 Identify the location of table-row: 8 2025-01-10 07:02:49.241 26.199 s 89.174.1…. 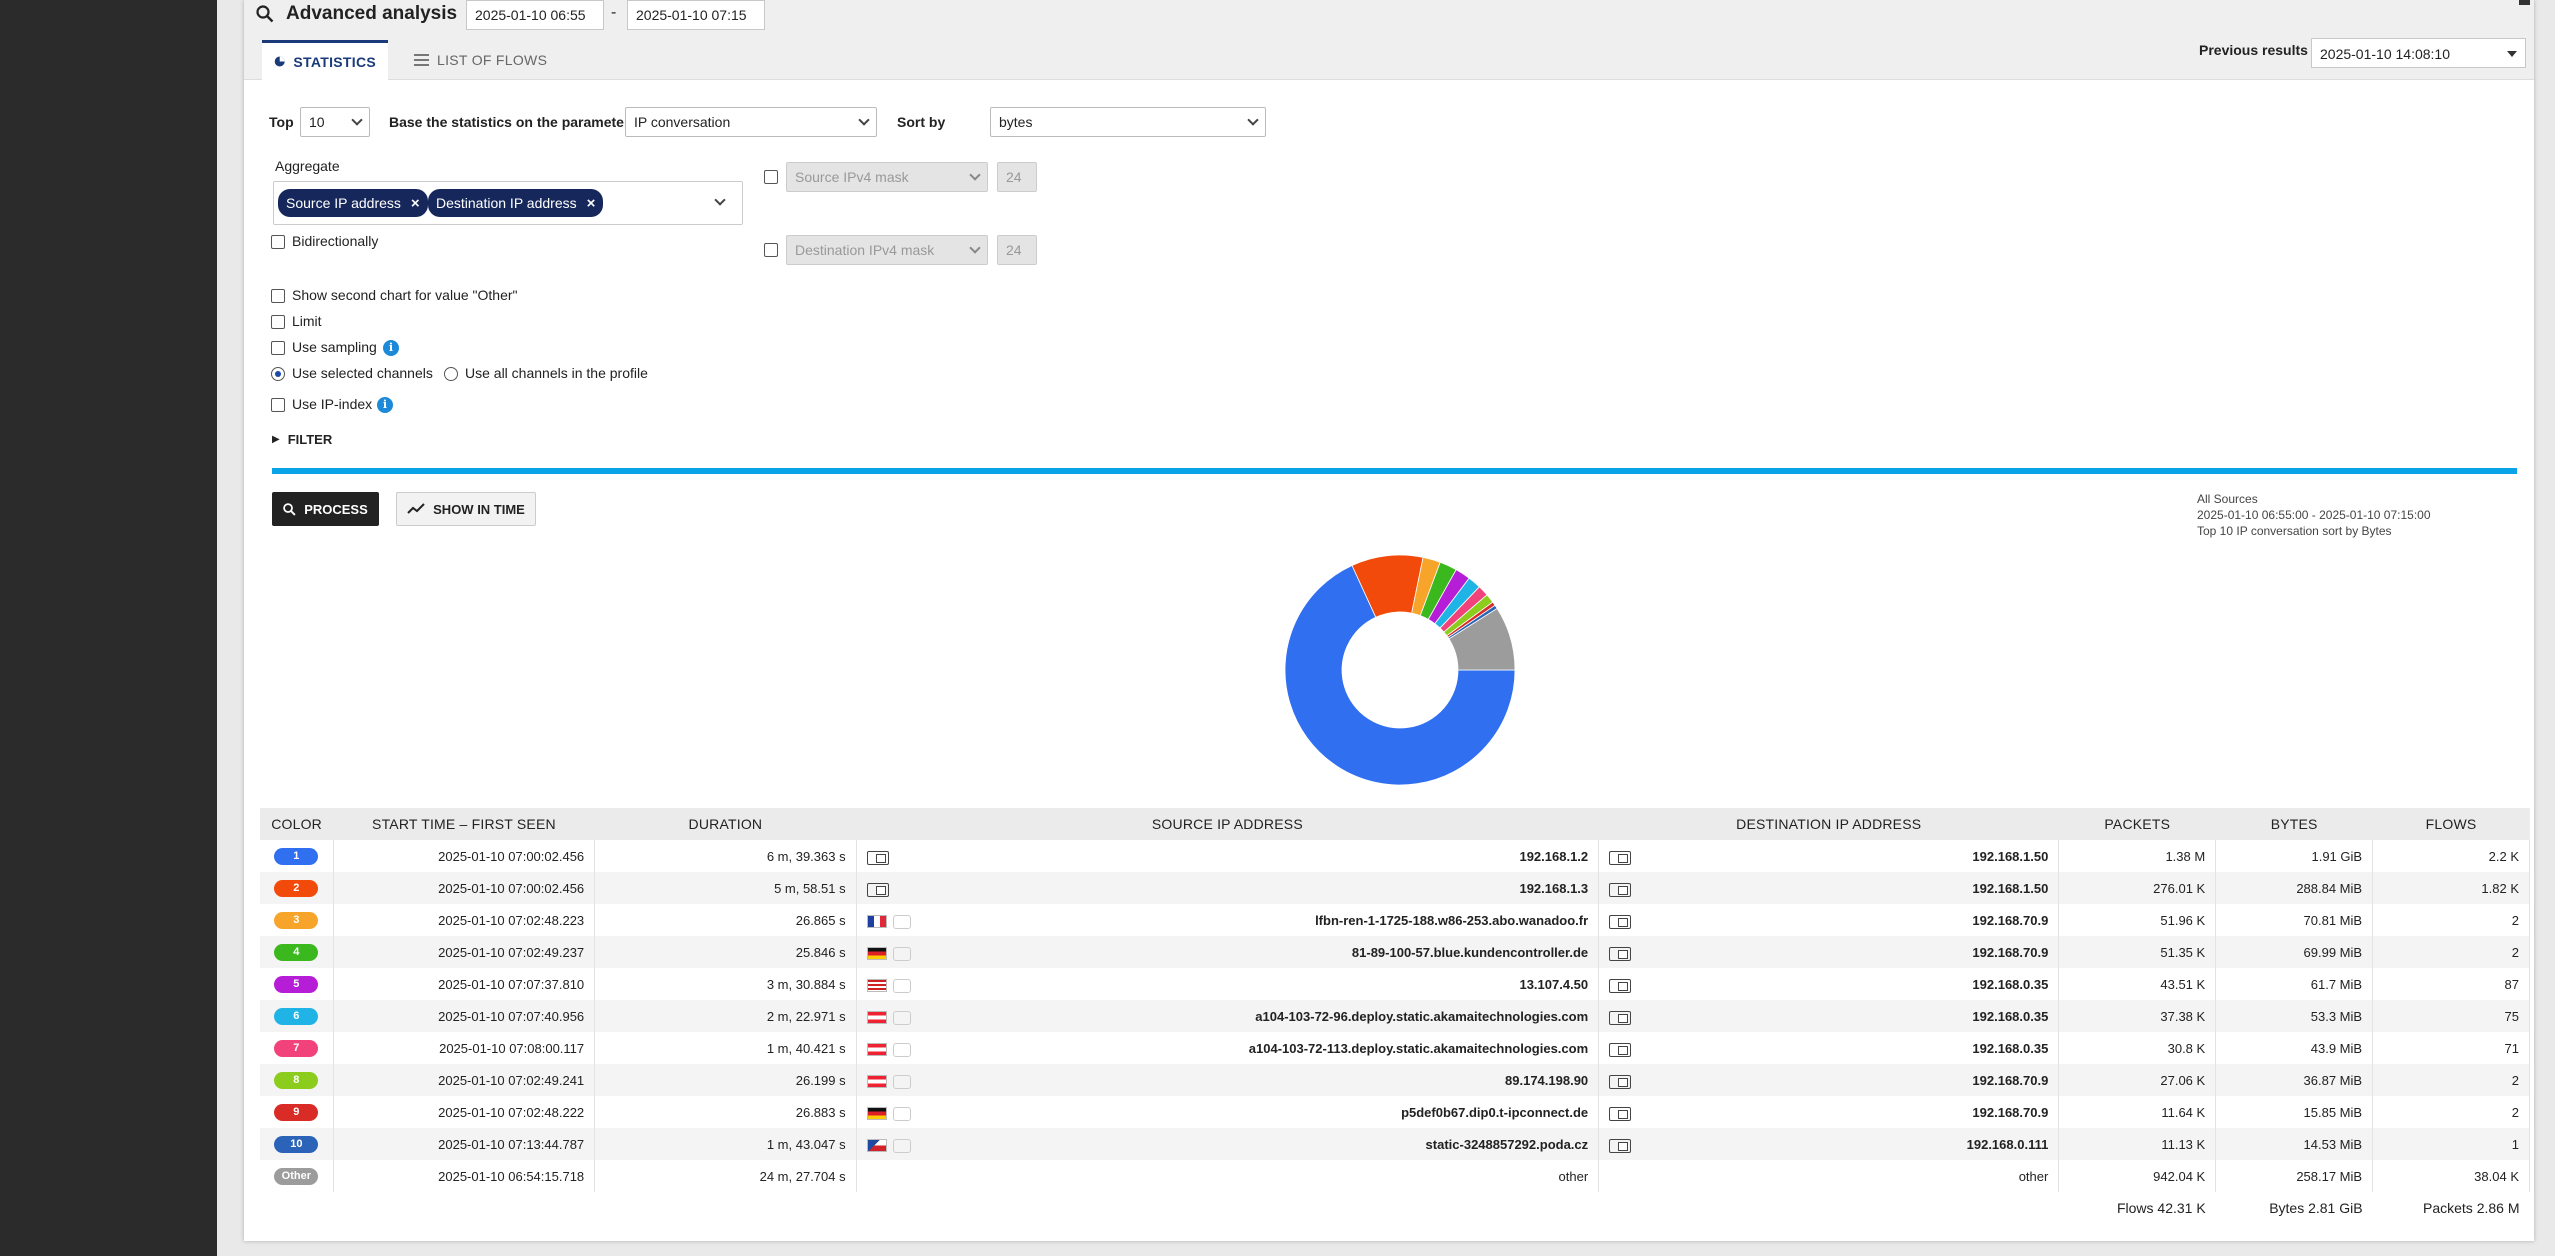
(1395, 1080).